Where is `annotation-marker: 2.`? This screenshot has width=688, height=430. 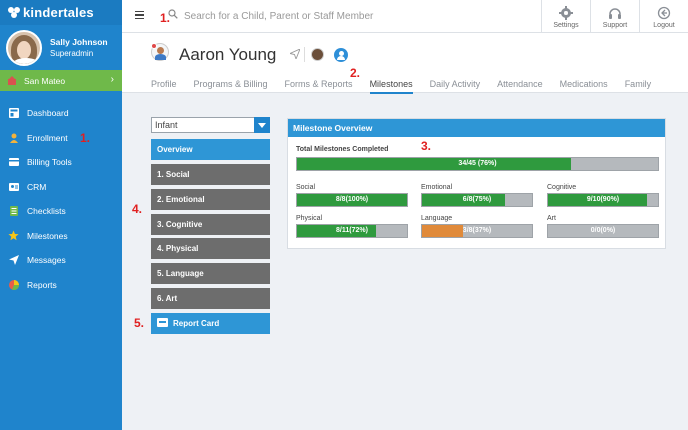 annotation-marker: 2. is located at coordinates (355, 73).